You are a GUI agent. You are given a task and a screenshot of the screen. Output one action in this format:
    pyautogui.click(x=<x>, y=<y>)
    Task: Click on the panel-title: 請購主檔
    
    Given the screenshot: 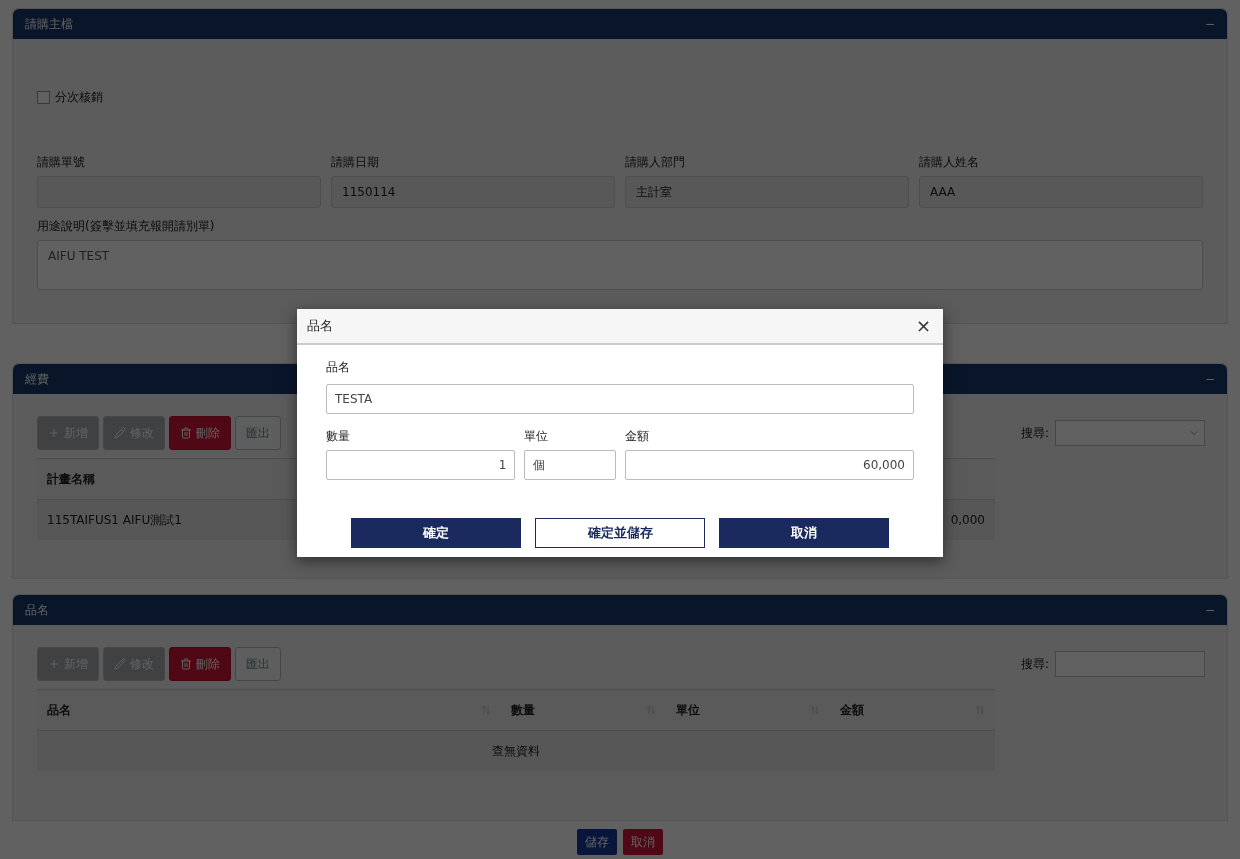 What is the action you would take?
    pyautogui.click(x=49, y=24)
    